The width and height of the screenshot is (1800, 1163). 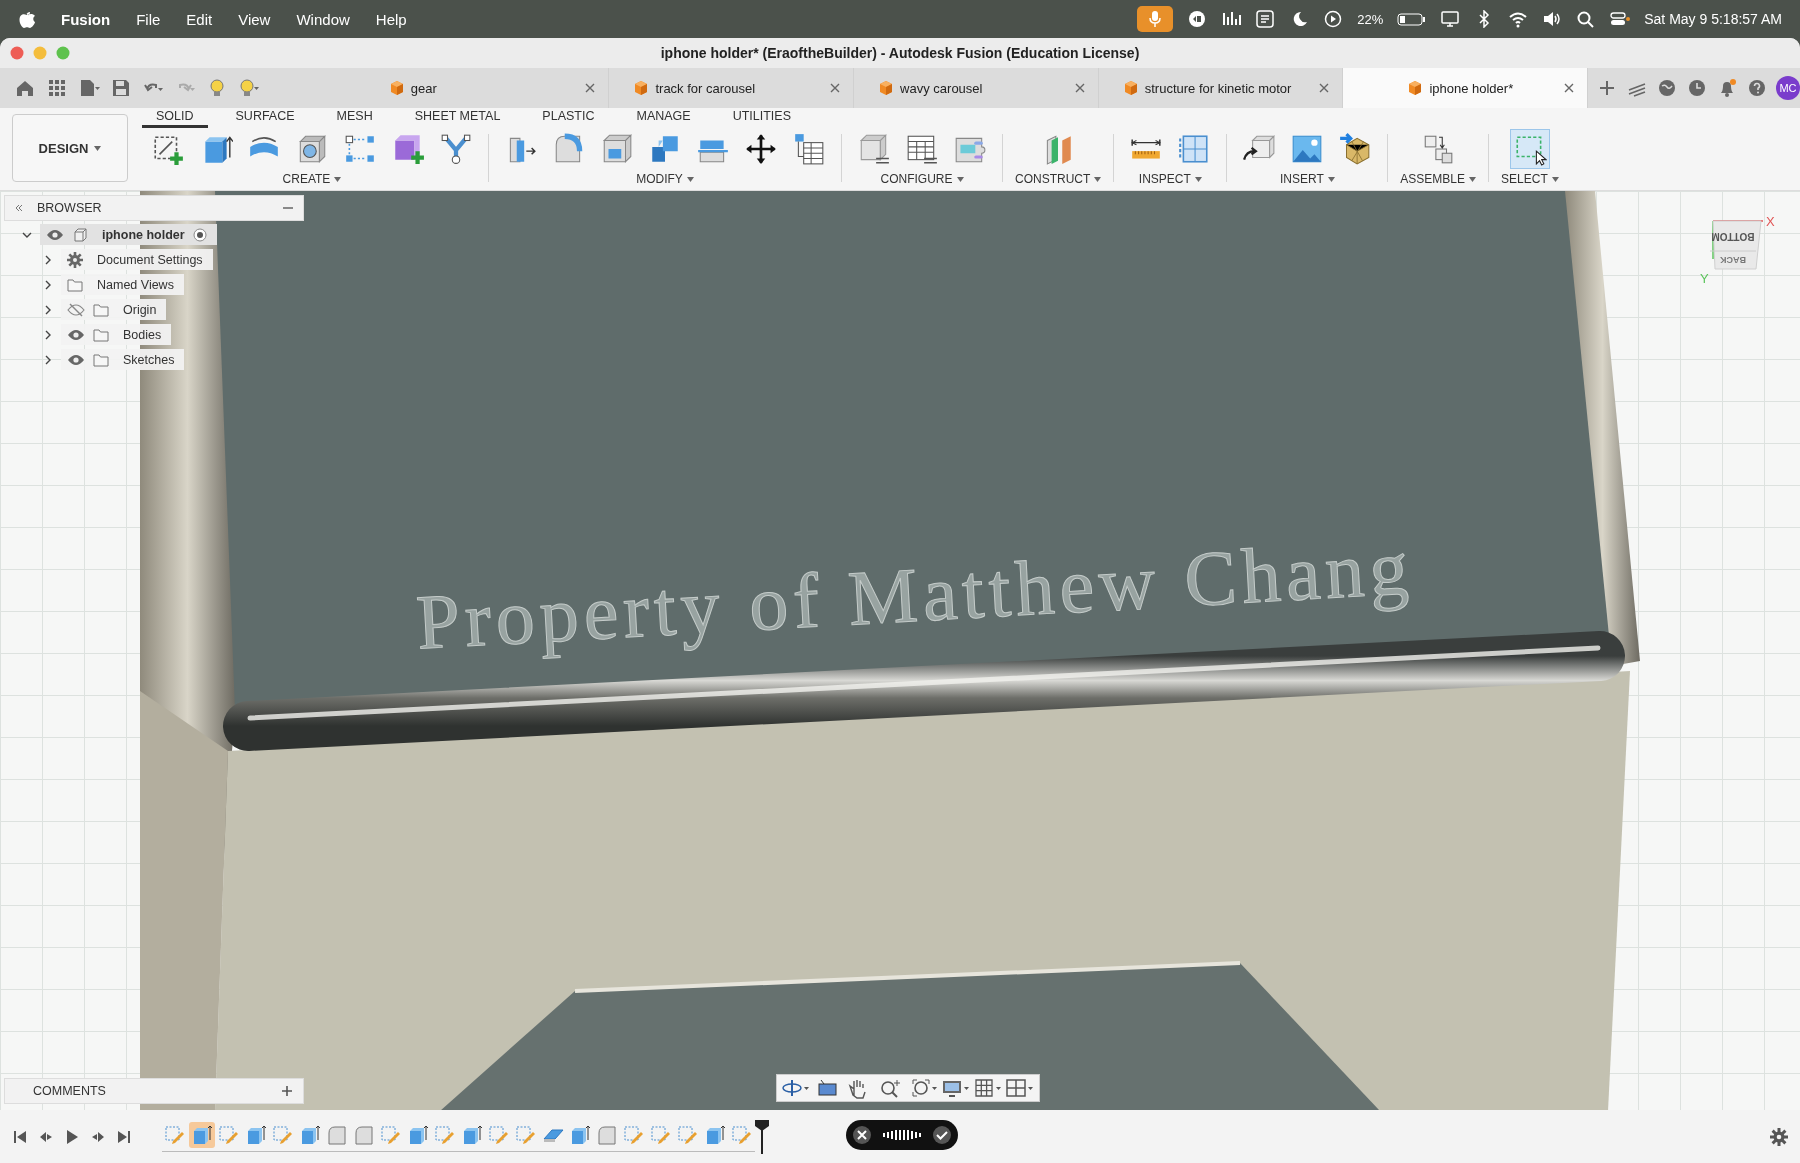 I want to click on bar-levels-icon, so click(x=1231, y=19).